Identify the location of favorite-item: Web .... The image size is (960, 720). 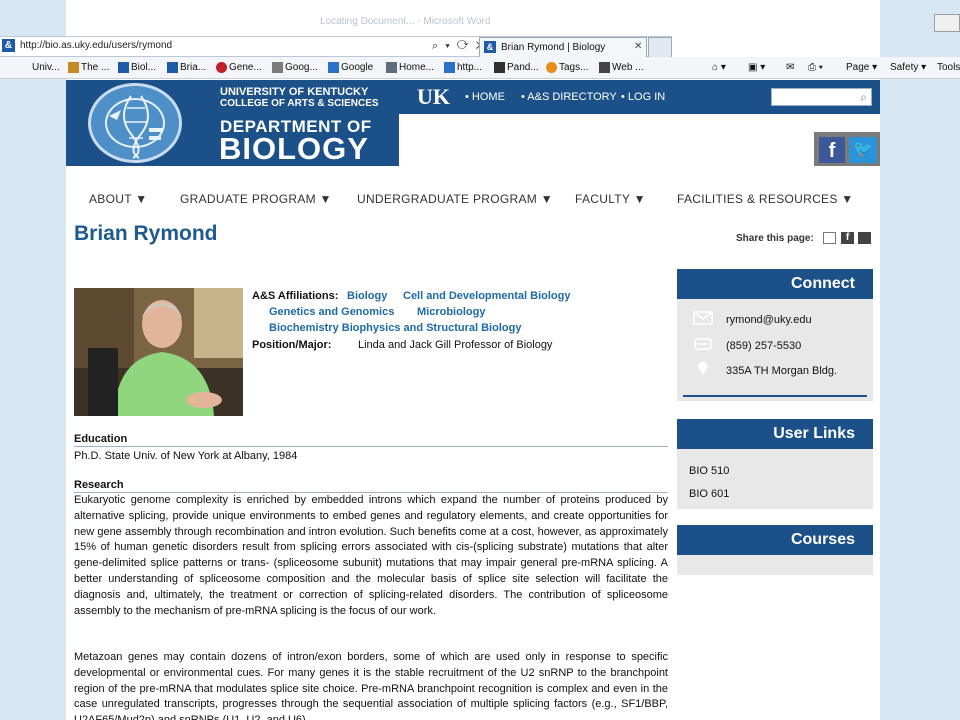
(621, 68).